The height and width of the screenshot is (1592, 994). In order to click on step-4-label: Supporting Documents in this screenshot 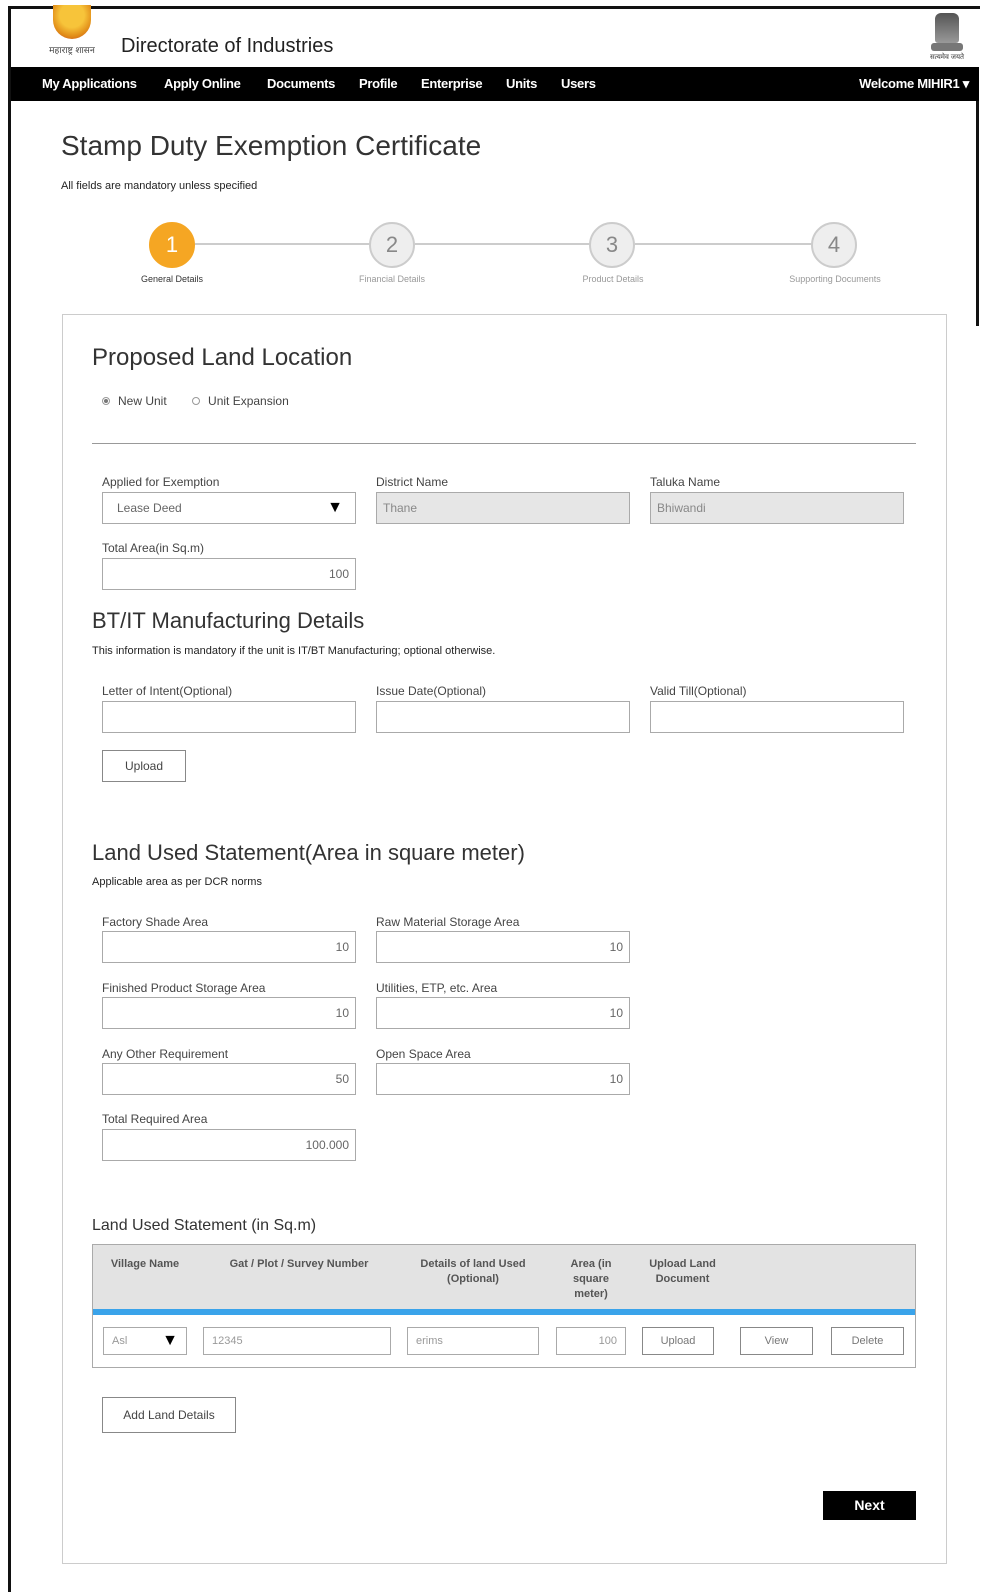, I will do `click(835, 279)`.